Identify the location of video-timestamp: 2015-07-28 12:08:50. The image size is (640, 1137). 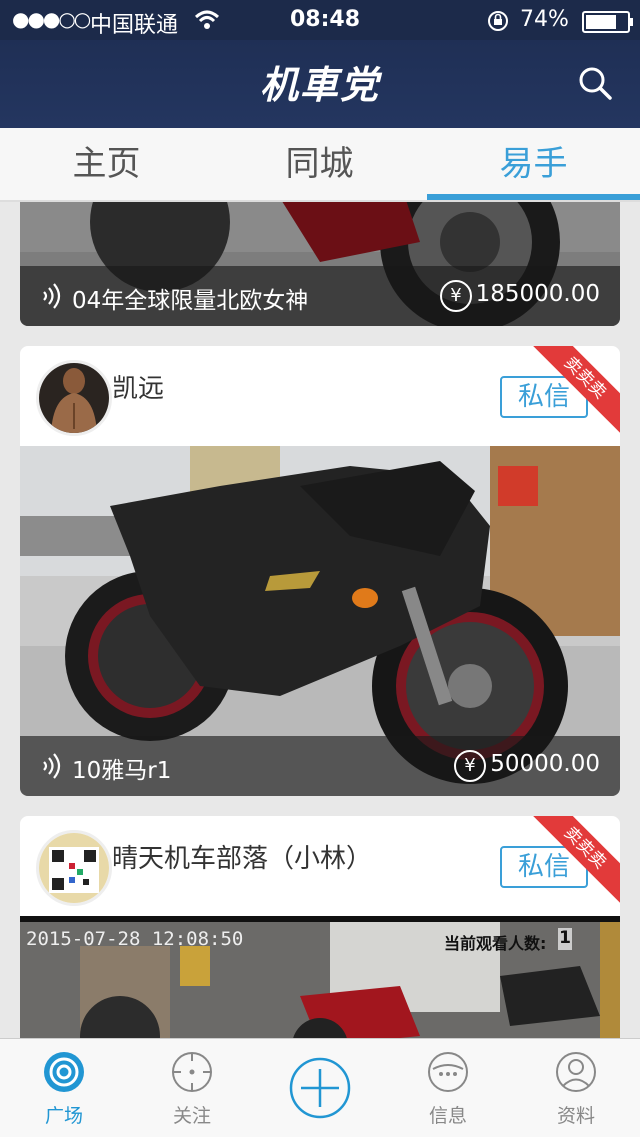
(135, 939).